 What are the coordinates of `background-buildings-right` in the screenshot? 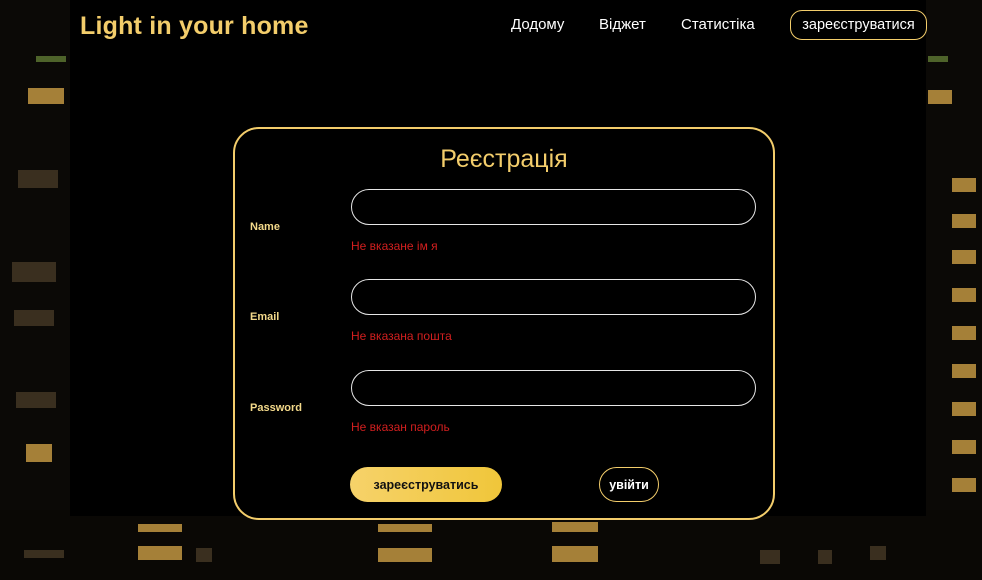 It's located at (954, 290).